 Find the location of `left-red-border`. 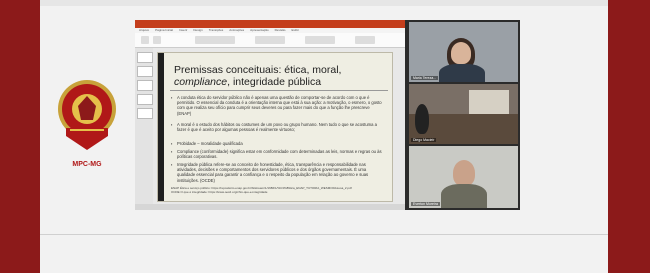

left-red-border is located at coordinates (20, 136).